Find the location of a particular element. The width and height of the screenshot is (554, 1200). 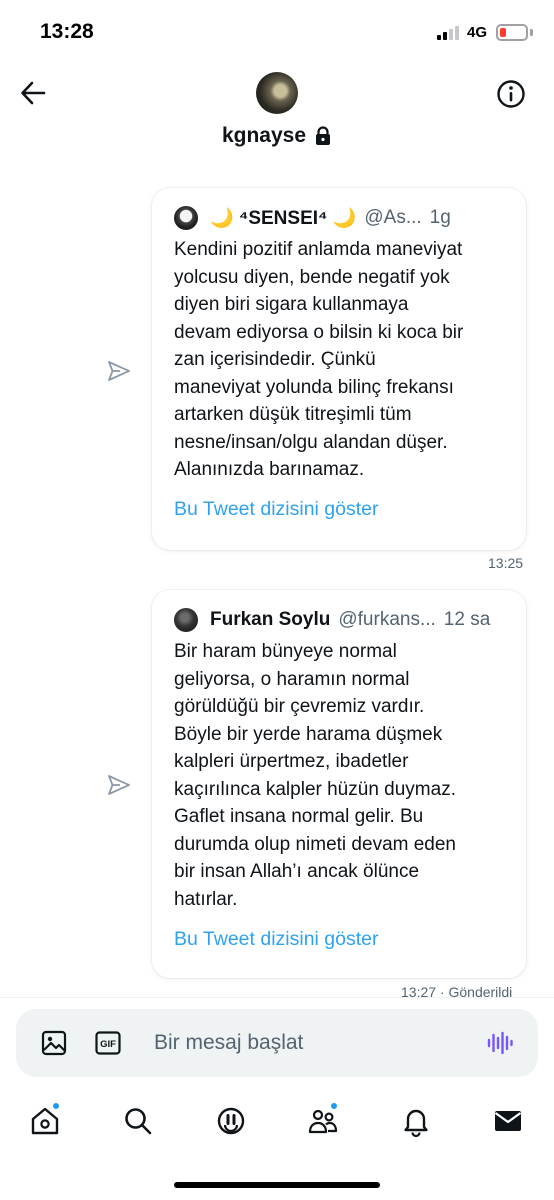

add-gif-button: GIF is located at coordinates (108, 1043).